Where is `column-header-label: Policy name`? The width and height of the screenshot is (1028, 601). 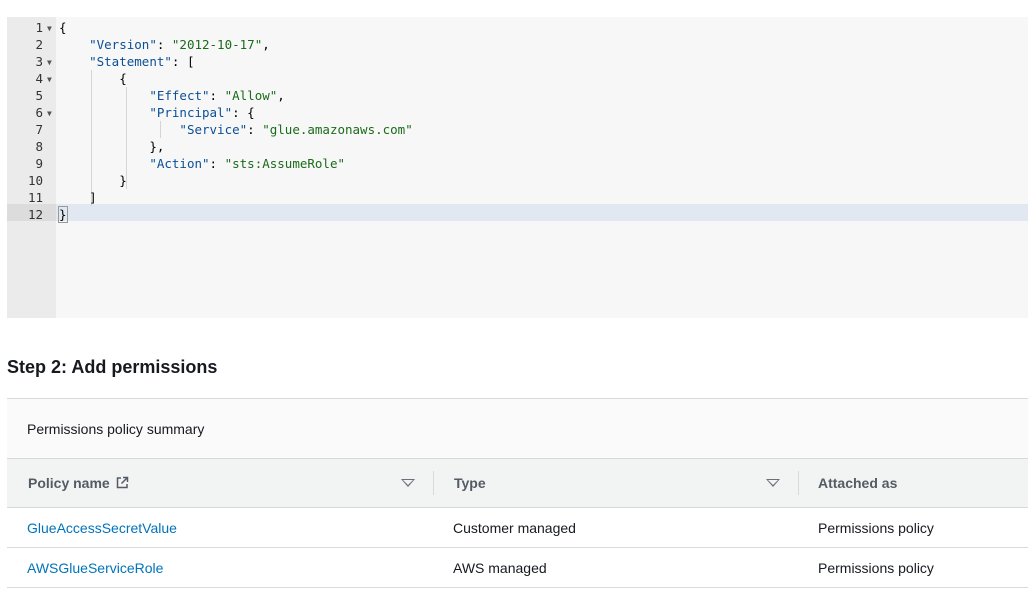
column-header-label: Policy name is located at coordinates (69, 483).